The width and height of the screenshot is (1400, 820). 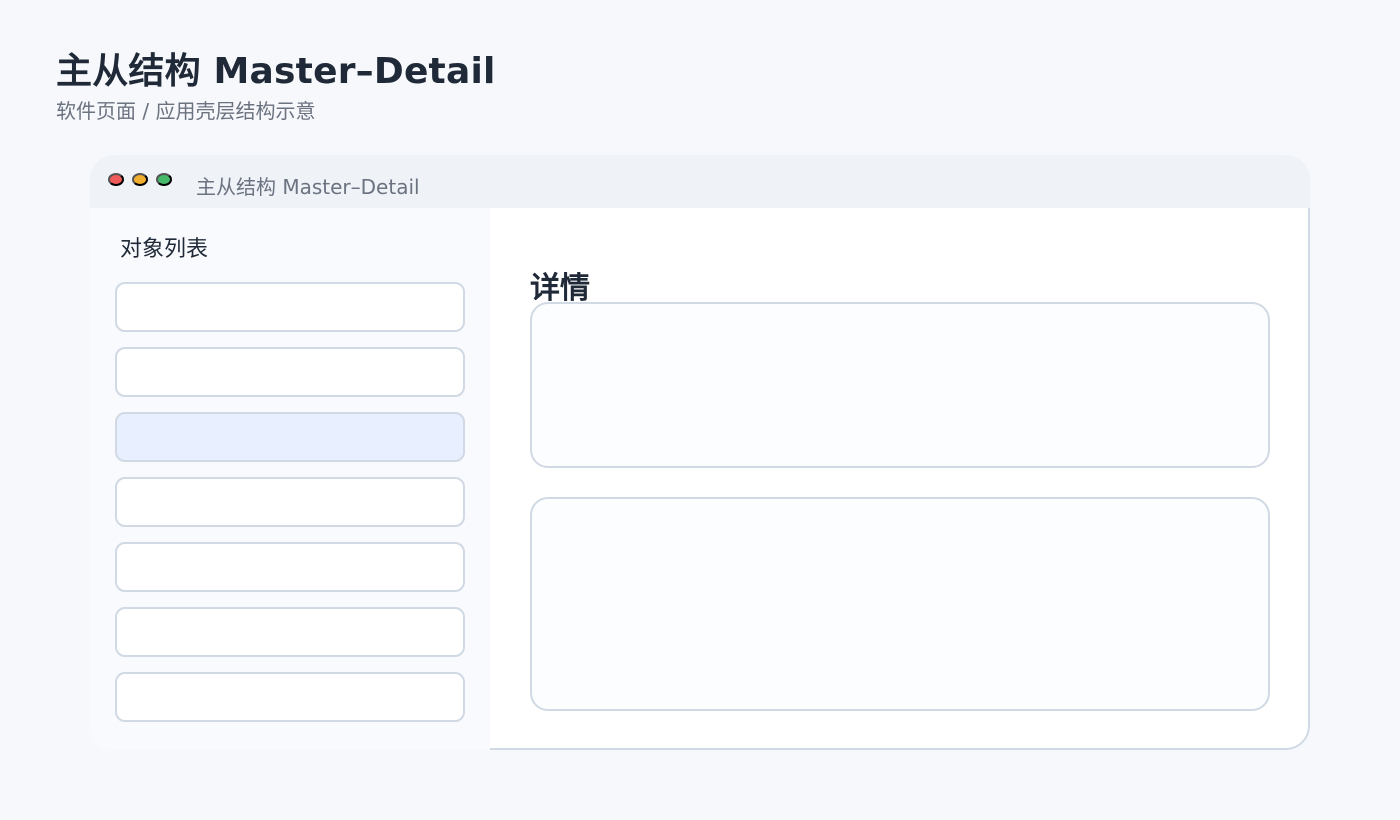 What do you see at coordinates (164, 249) in the screenshot?
I see `object-list-title: 对象列表` at bounding box center [164, 249].